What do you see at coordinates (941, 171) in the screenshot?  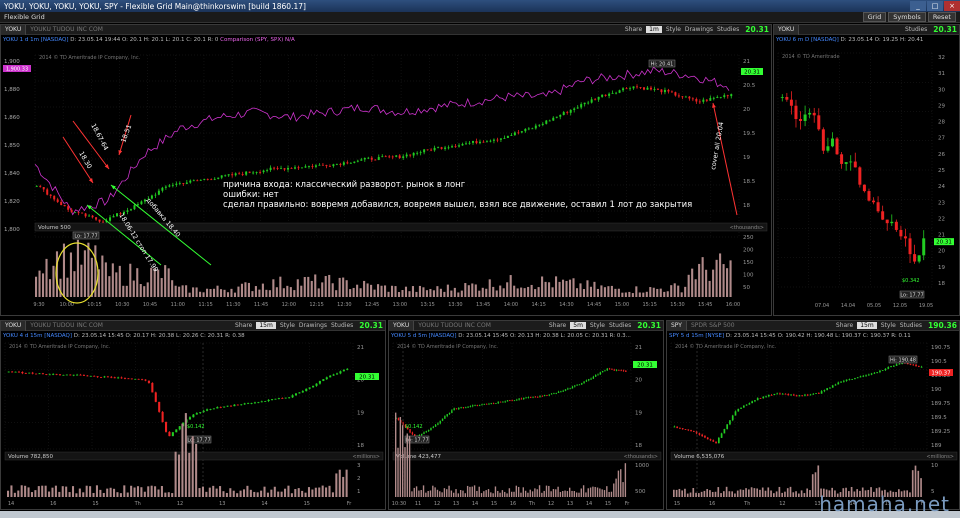 I see `price-tick-label: 25` at bounding box center [941, 171].